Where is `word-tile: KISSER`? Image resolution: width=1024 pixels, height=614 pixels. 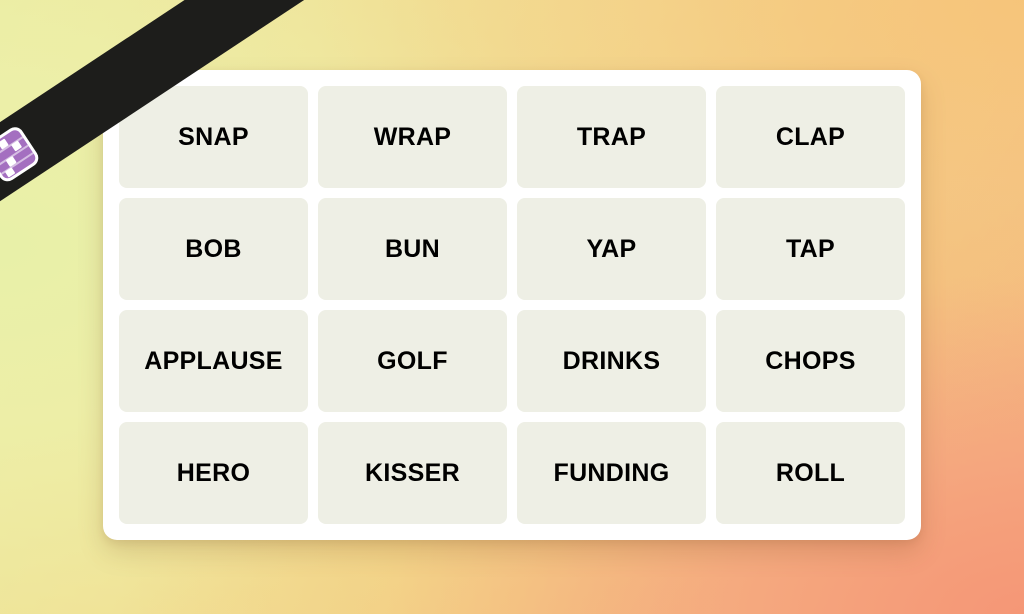
word-tile: KISSER is located at coordinates (412, 473).